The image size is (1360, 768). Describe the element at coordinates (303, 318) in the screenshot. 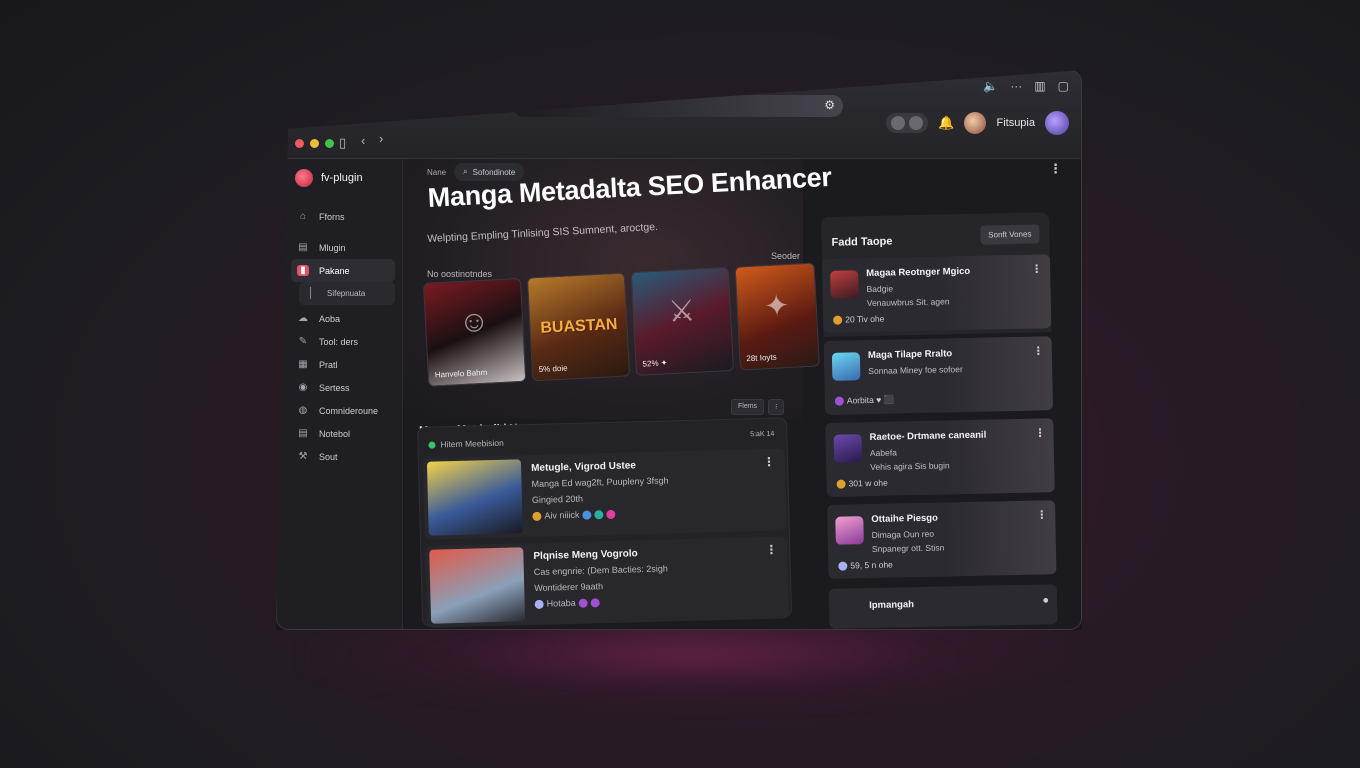

I see `cloud-icon: ☁` at that location.